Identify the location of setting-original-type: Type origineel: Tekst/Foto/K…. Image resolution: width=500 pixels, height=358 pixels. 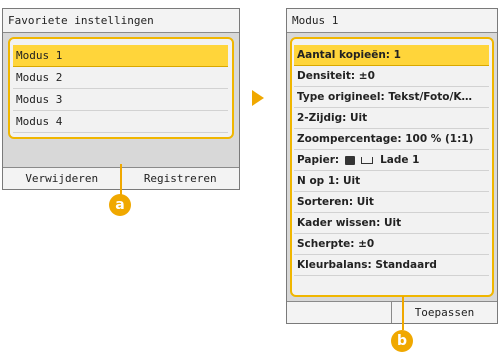
(391, 97).